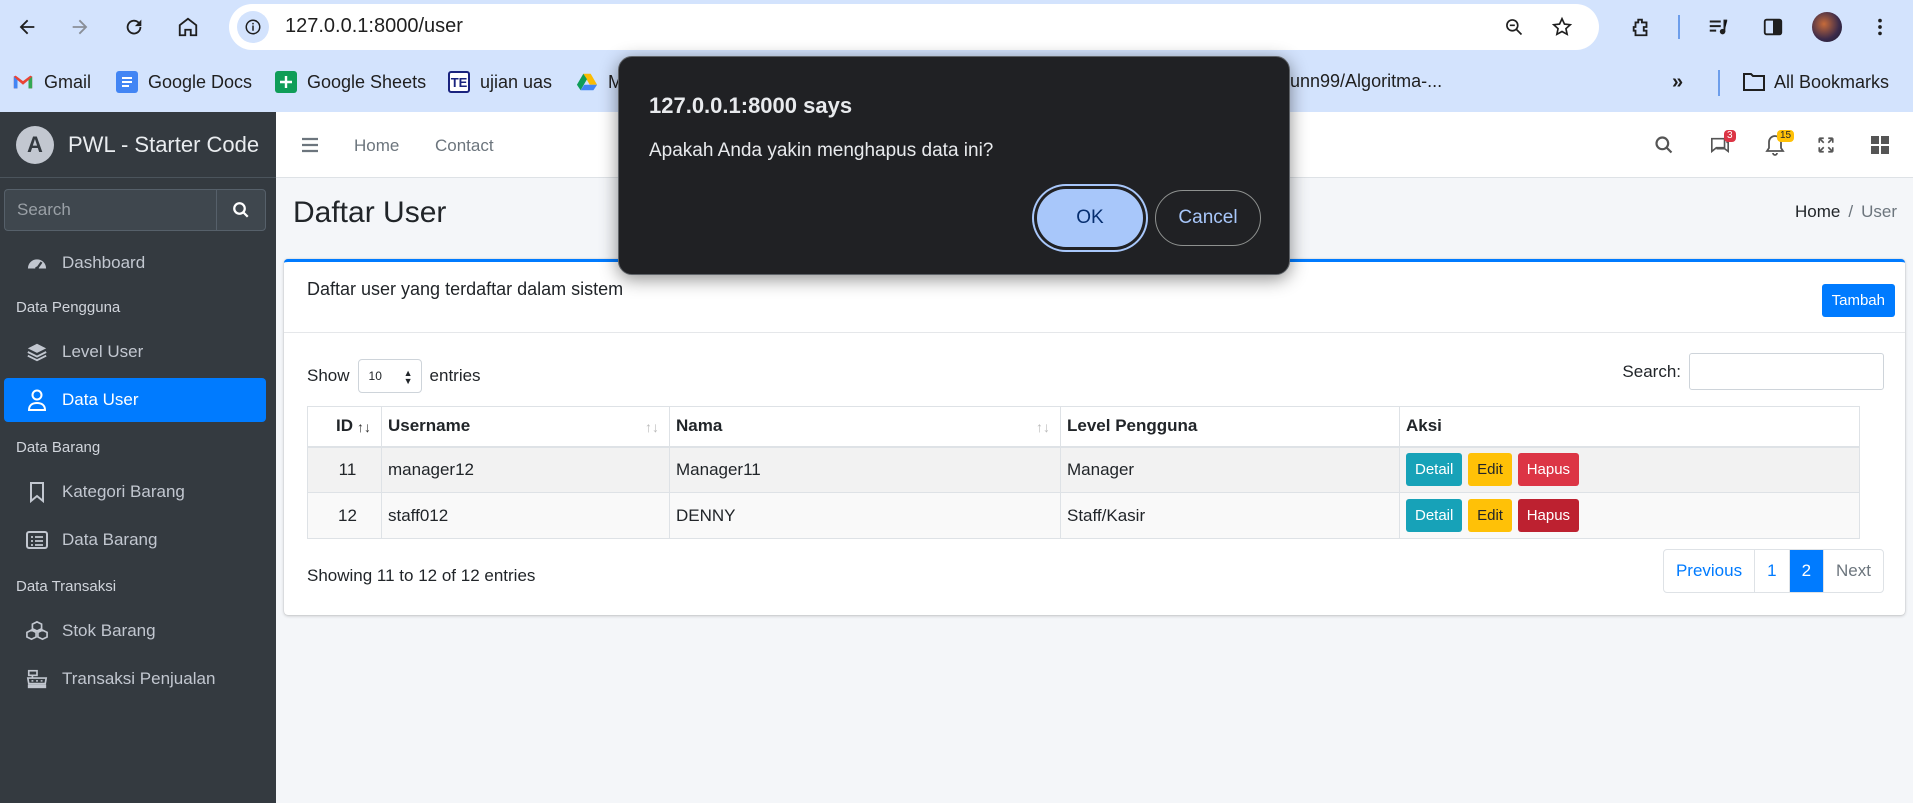 The width and height of the screenshot is (1913, 803). Describe the element at coordinates (241, 210) in the screenshot. I see `sidebar-search-button` at that location.